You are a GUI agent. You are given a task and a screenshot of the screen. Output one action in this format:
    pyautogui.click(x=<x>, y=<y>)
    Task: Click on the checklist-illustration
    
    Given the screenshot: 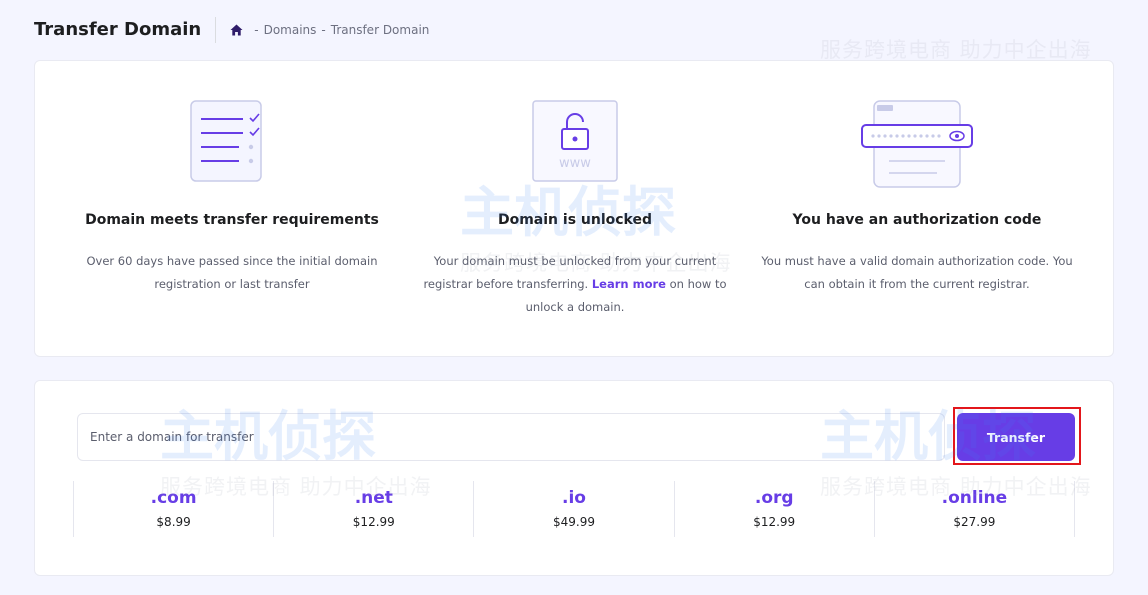 What is the action you would take?
    pyautogui.click(x=232, y=144)
    